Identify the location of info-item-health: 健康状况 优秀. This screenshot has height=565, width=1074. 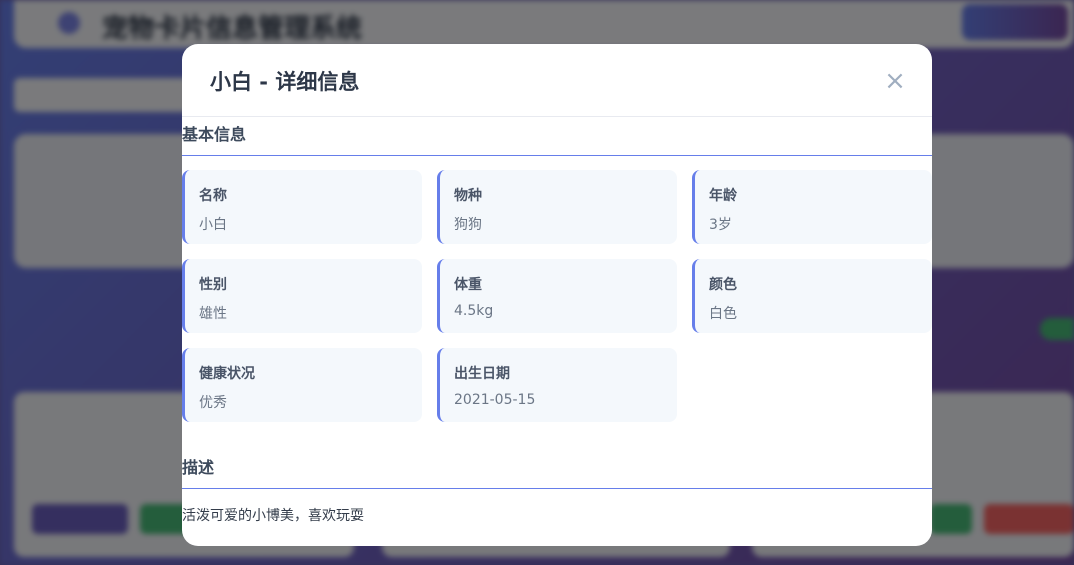
(302, 385).